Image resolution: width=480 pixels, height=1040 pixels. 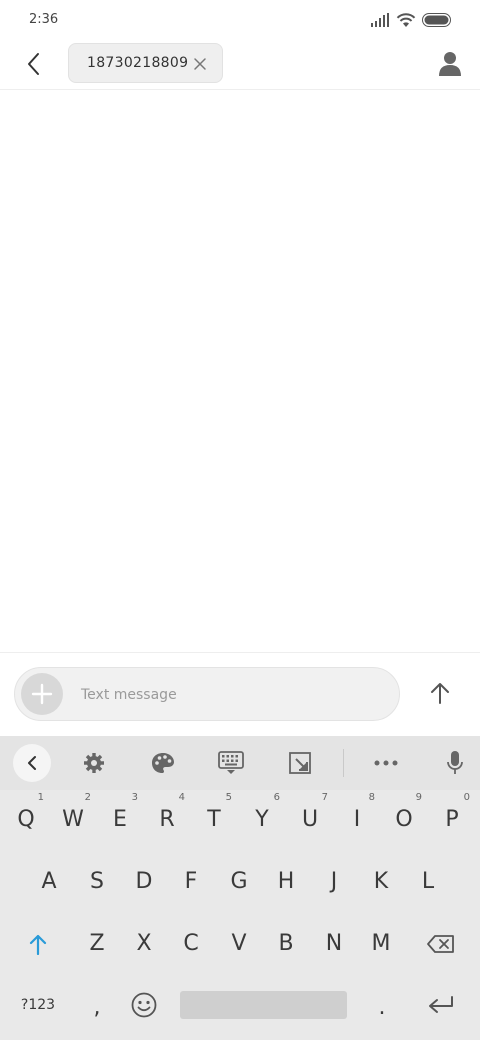 What do you see at coordinates (240, 66) in the screenshot?
I see `conversation-header: 18730218809` at bounding box center [240, 66].